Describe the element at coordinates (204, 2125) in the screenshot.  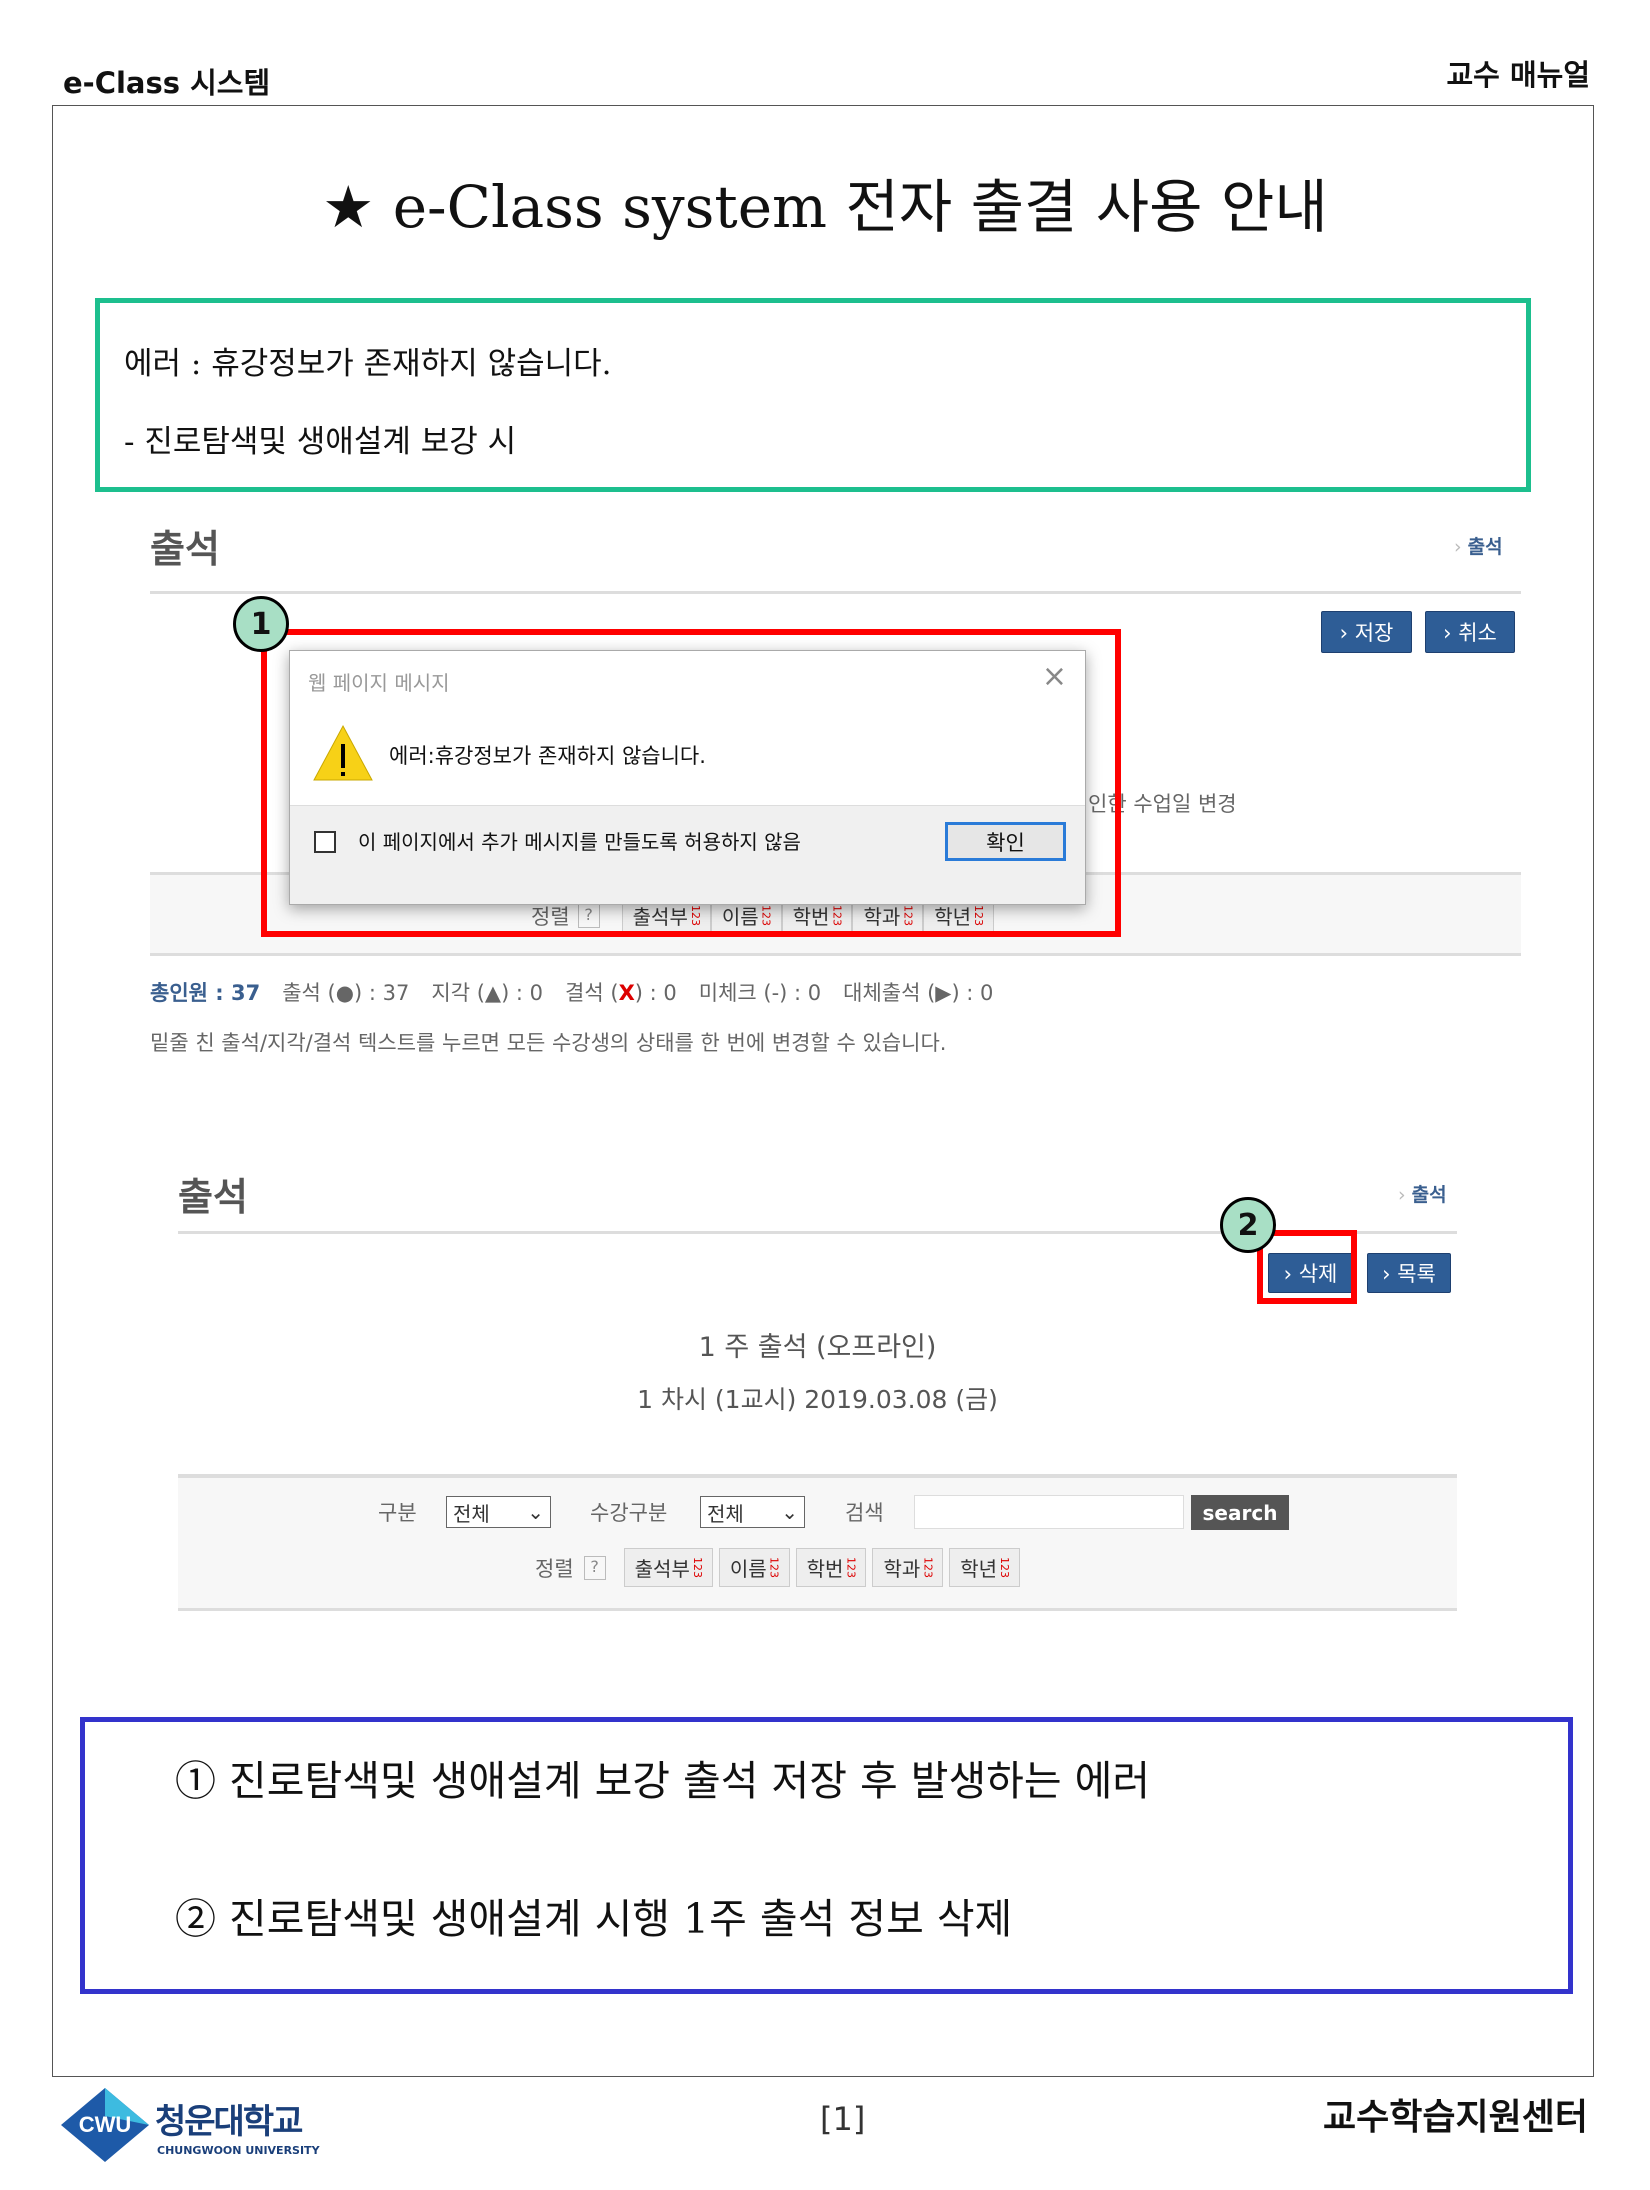
I see `university-logo: CWU 청운대학교 CHUNGWOON UNIVERSITY` at that location.